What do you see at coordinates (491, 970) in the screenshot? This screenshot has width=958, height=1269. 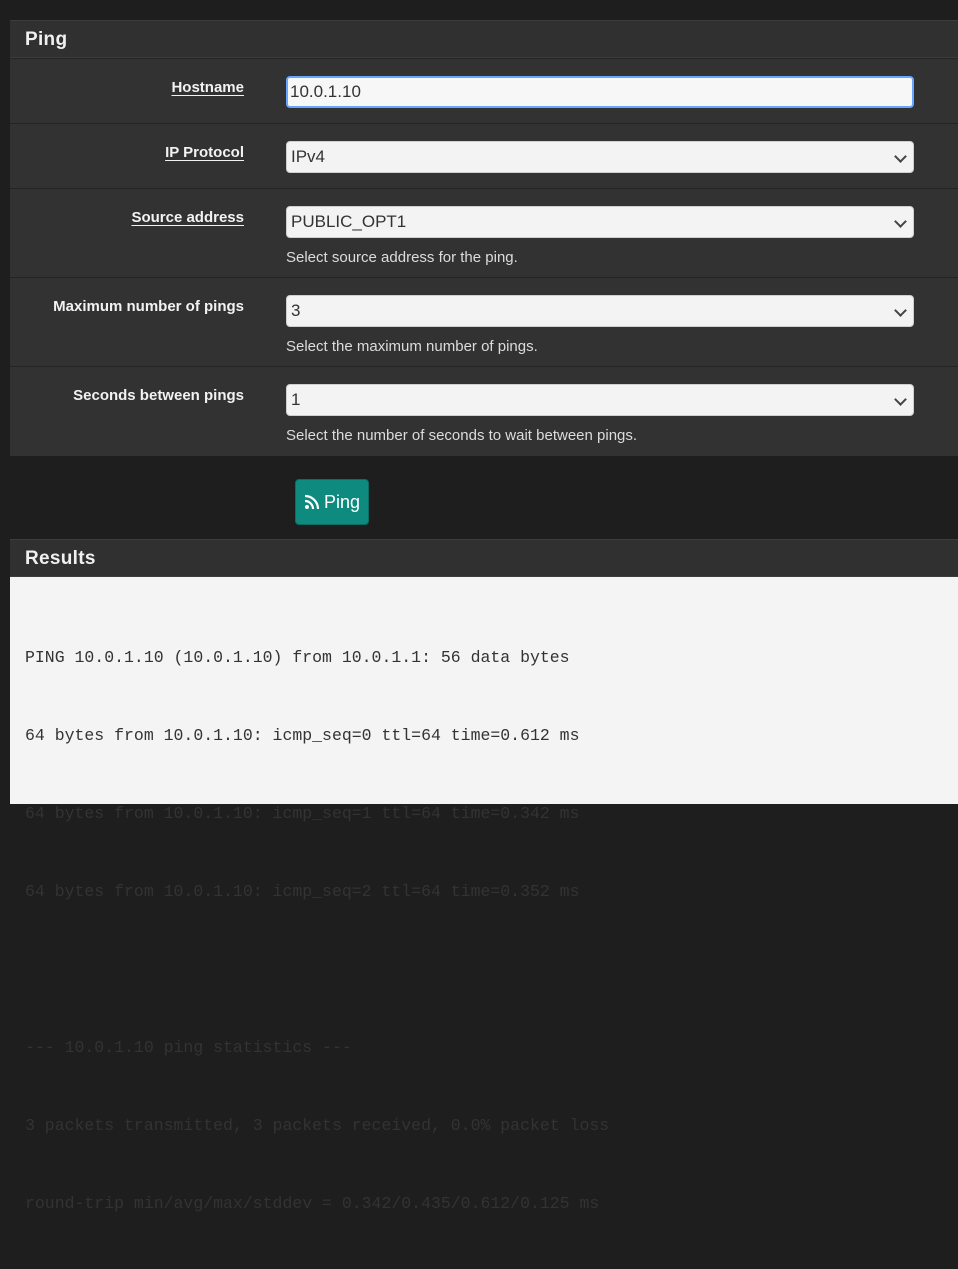 I see `results-line` at bounding box center [491, 970].